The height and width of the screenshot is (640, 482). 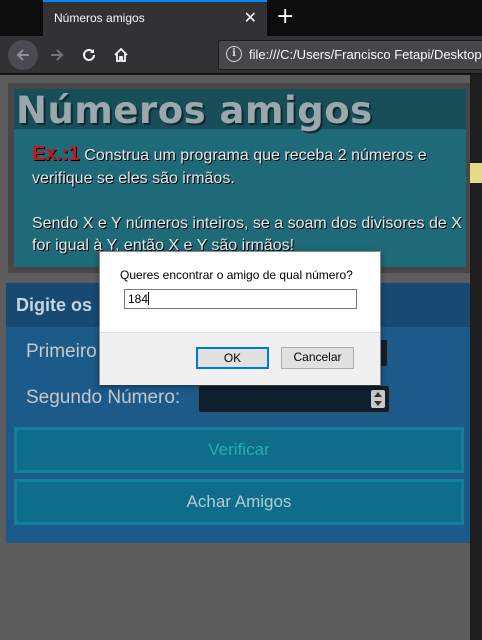 I want to click on reload-icon, so click(x=89, y=54).